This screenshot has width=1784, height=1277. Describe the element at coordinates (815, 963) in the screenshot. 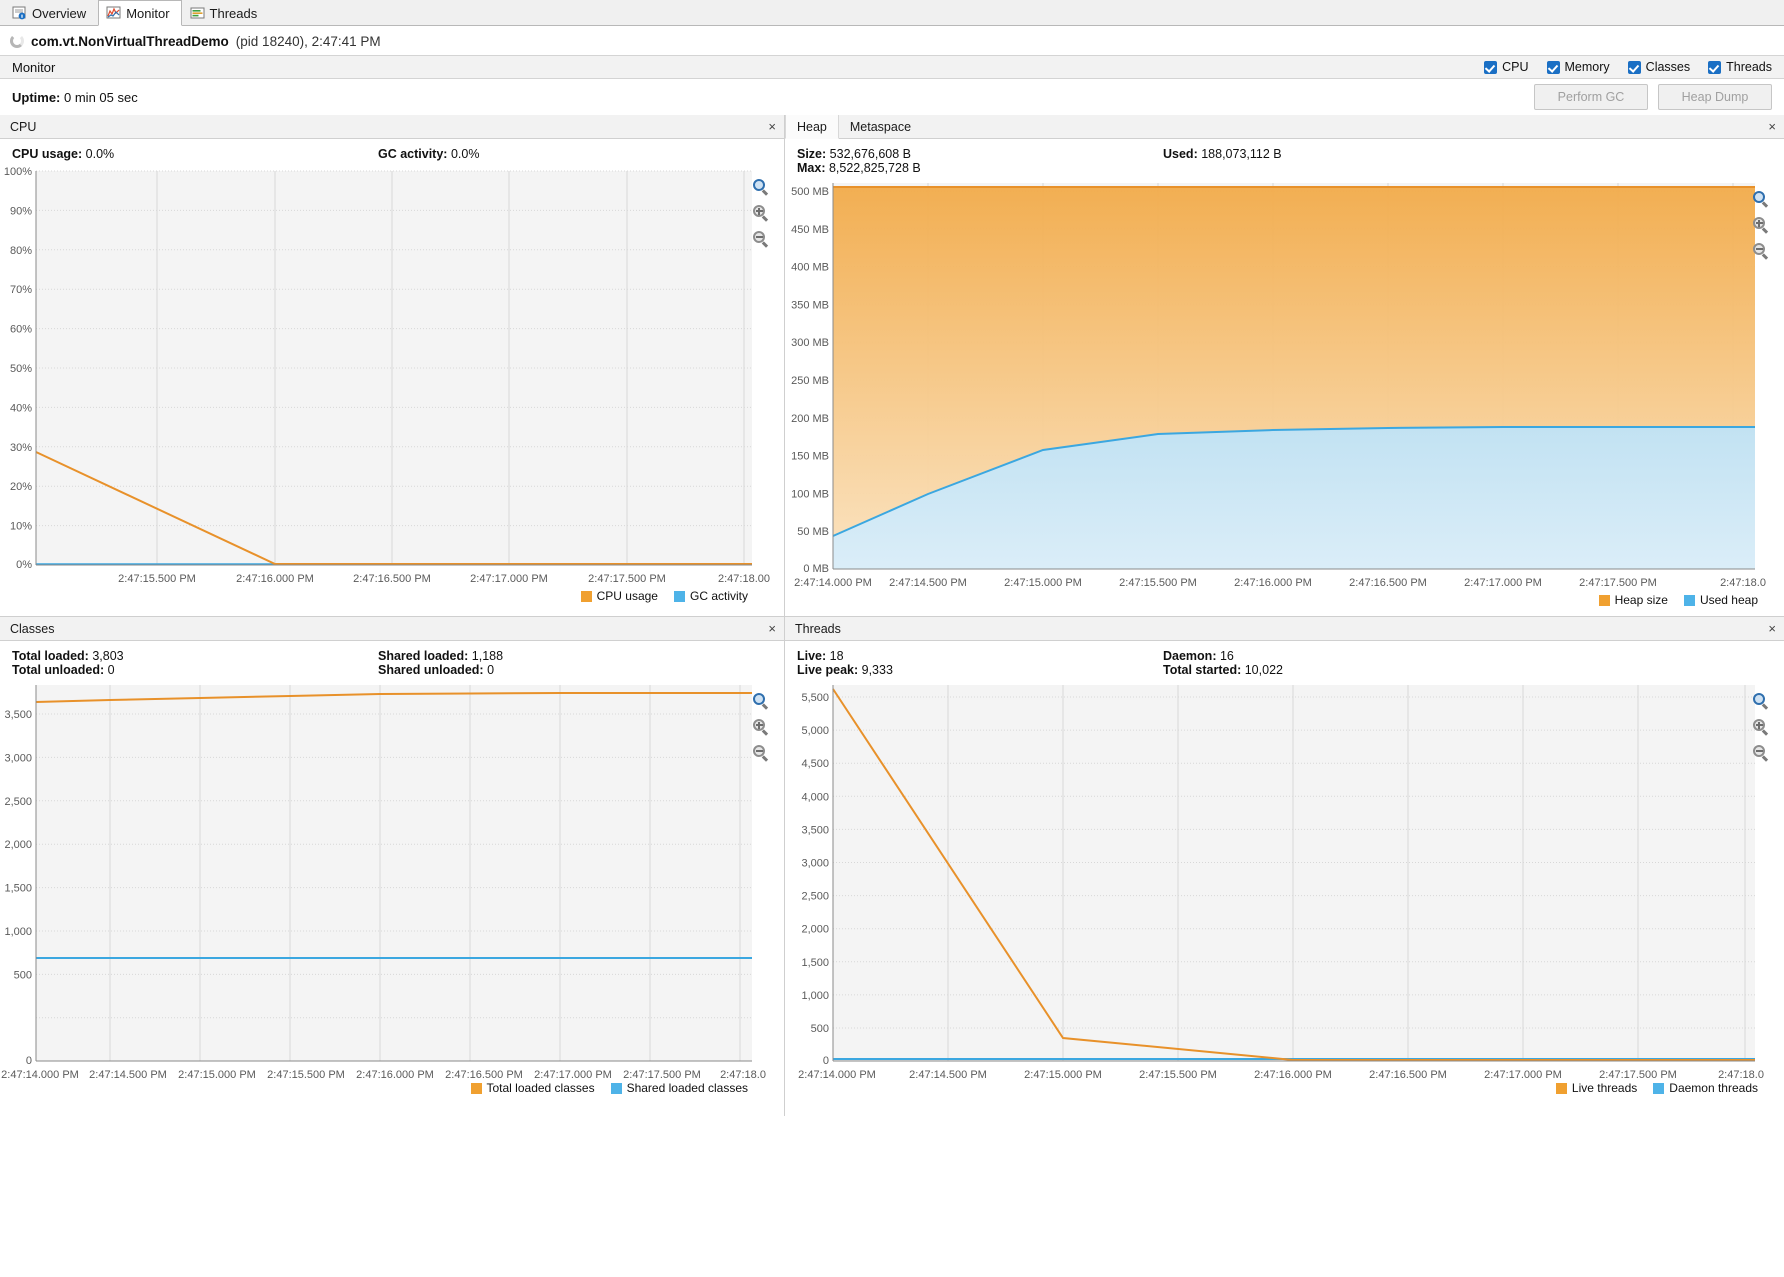

I see `svg-text: 1,500` at that location.